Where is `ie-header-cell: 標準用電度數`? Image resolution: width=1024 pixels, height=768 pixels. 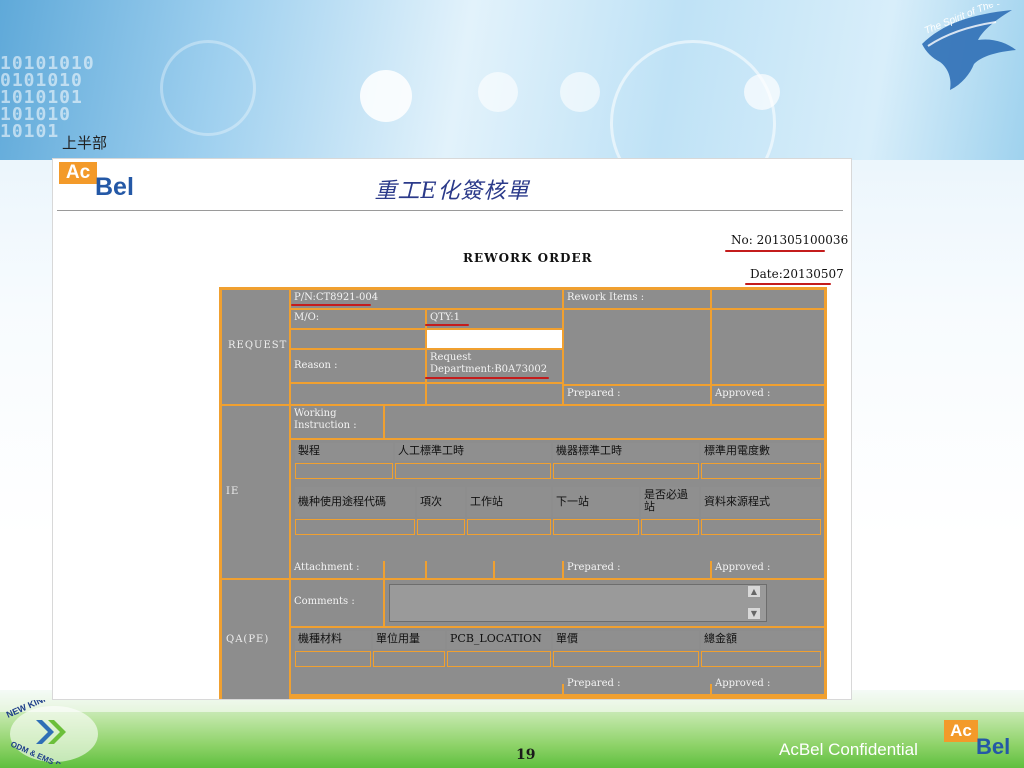
ie-header-cell: 標準用電度數 is located at coordinates (761, 452).